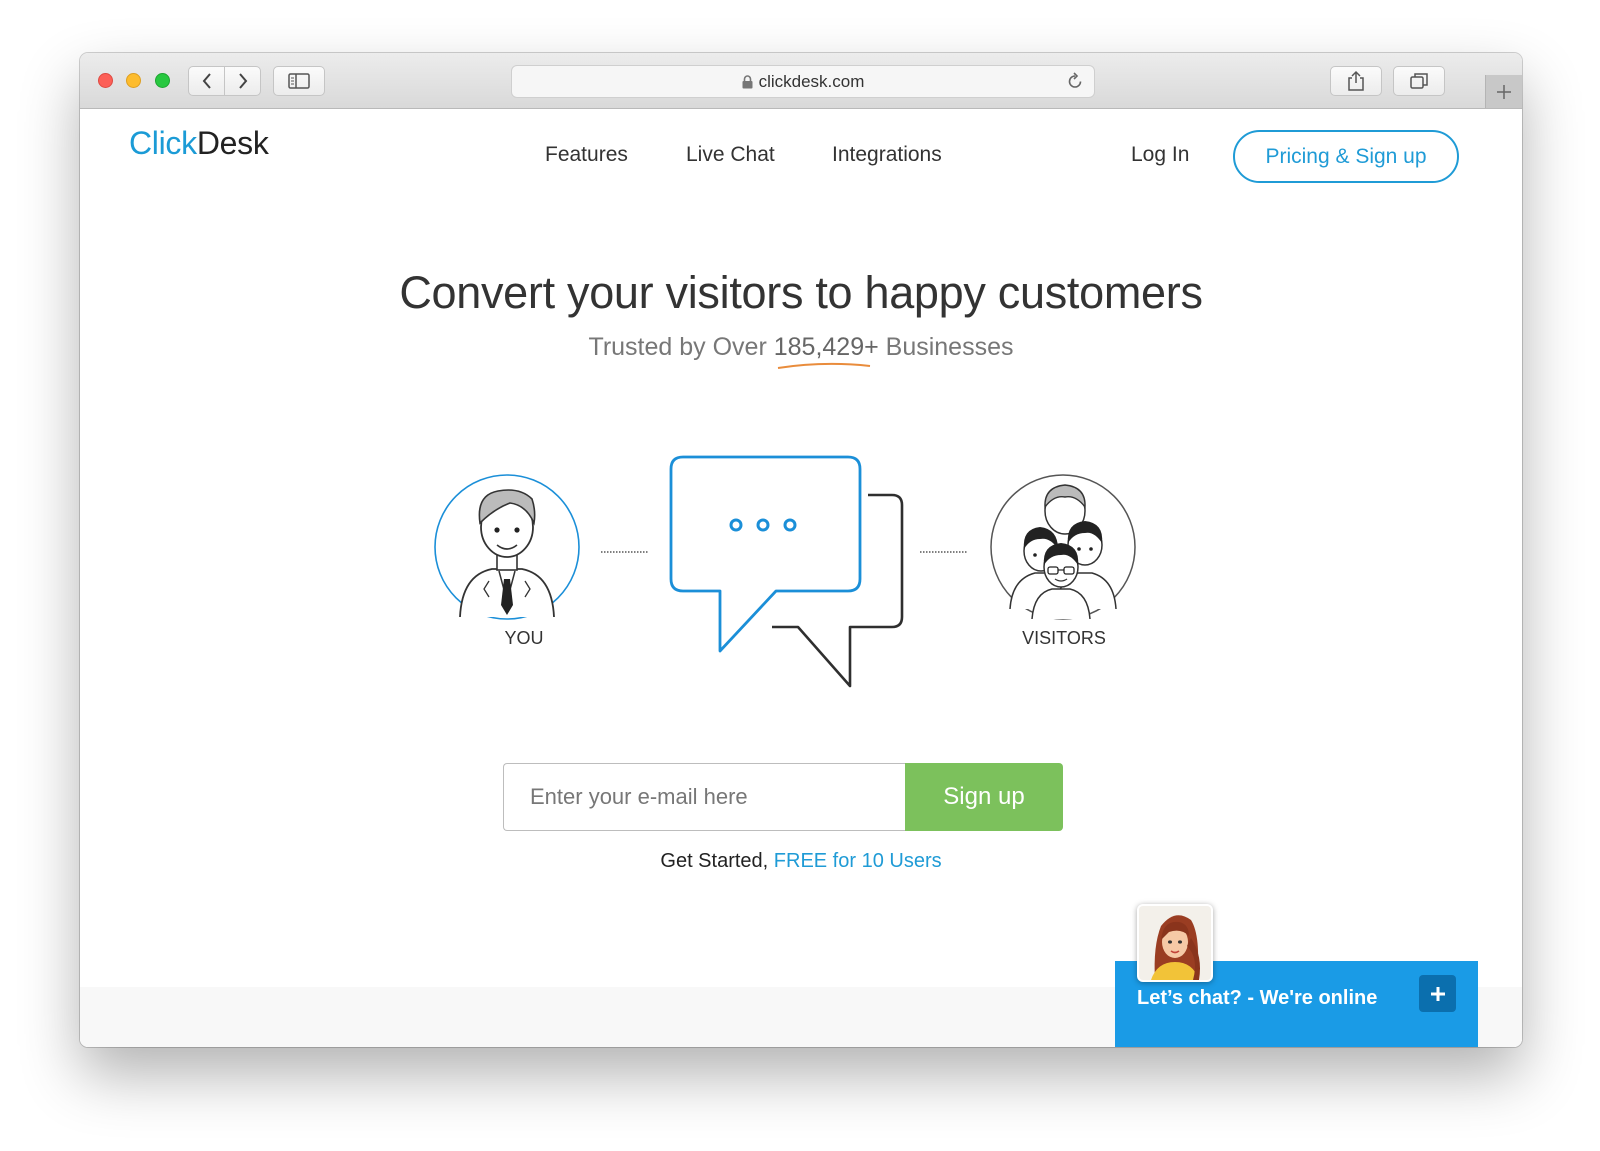  Describe the element at coordinates (524, 638) in the screenshot. I see `you-label: YOU` at that location.